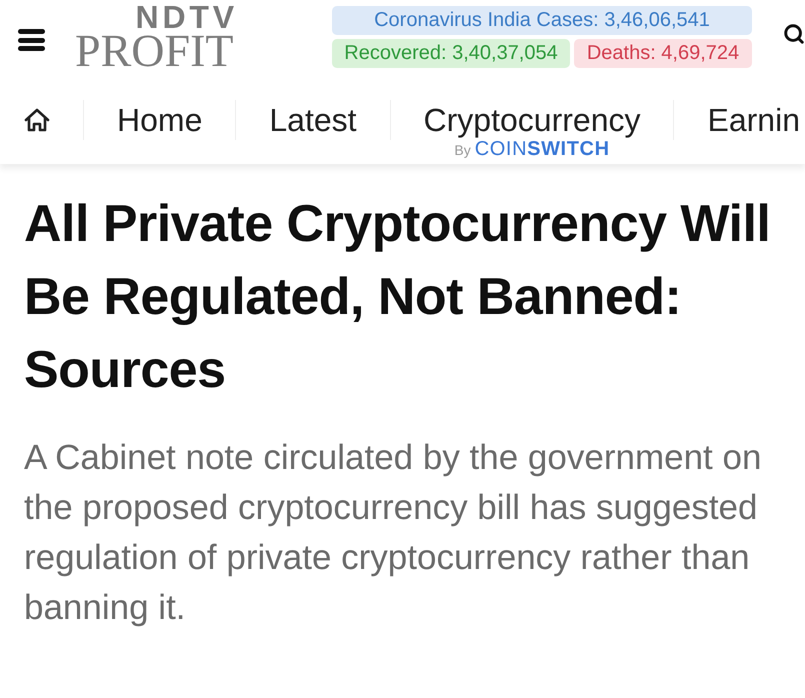 This screenshot has height=698, width=805. What do you see at coordinates (154, 51) in the screenshot?
I see `logo-bottom-text: PROFIT` at bounding box center [154, 51].